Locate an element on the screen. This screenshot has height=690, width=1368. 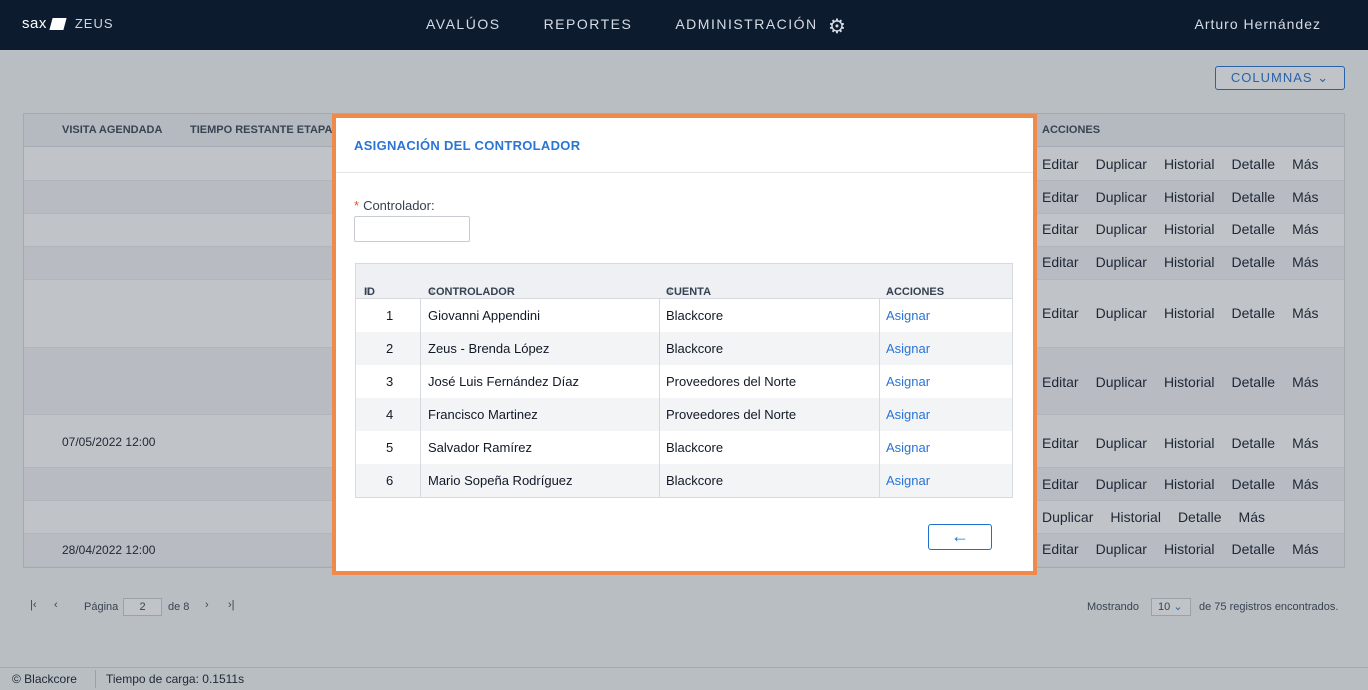
gear-icon: ⚙ is located at coordinates (837, 26).